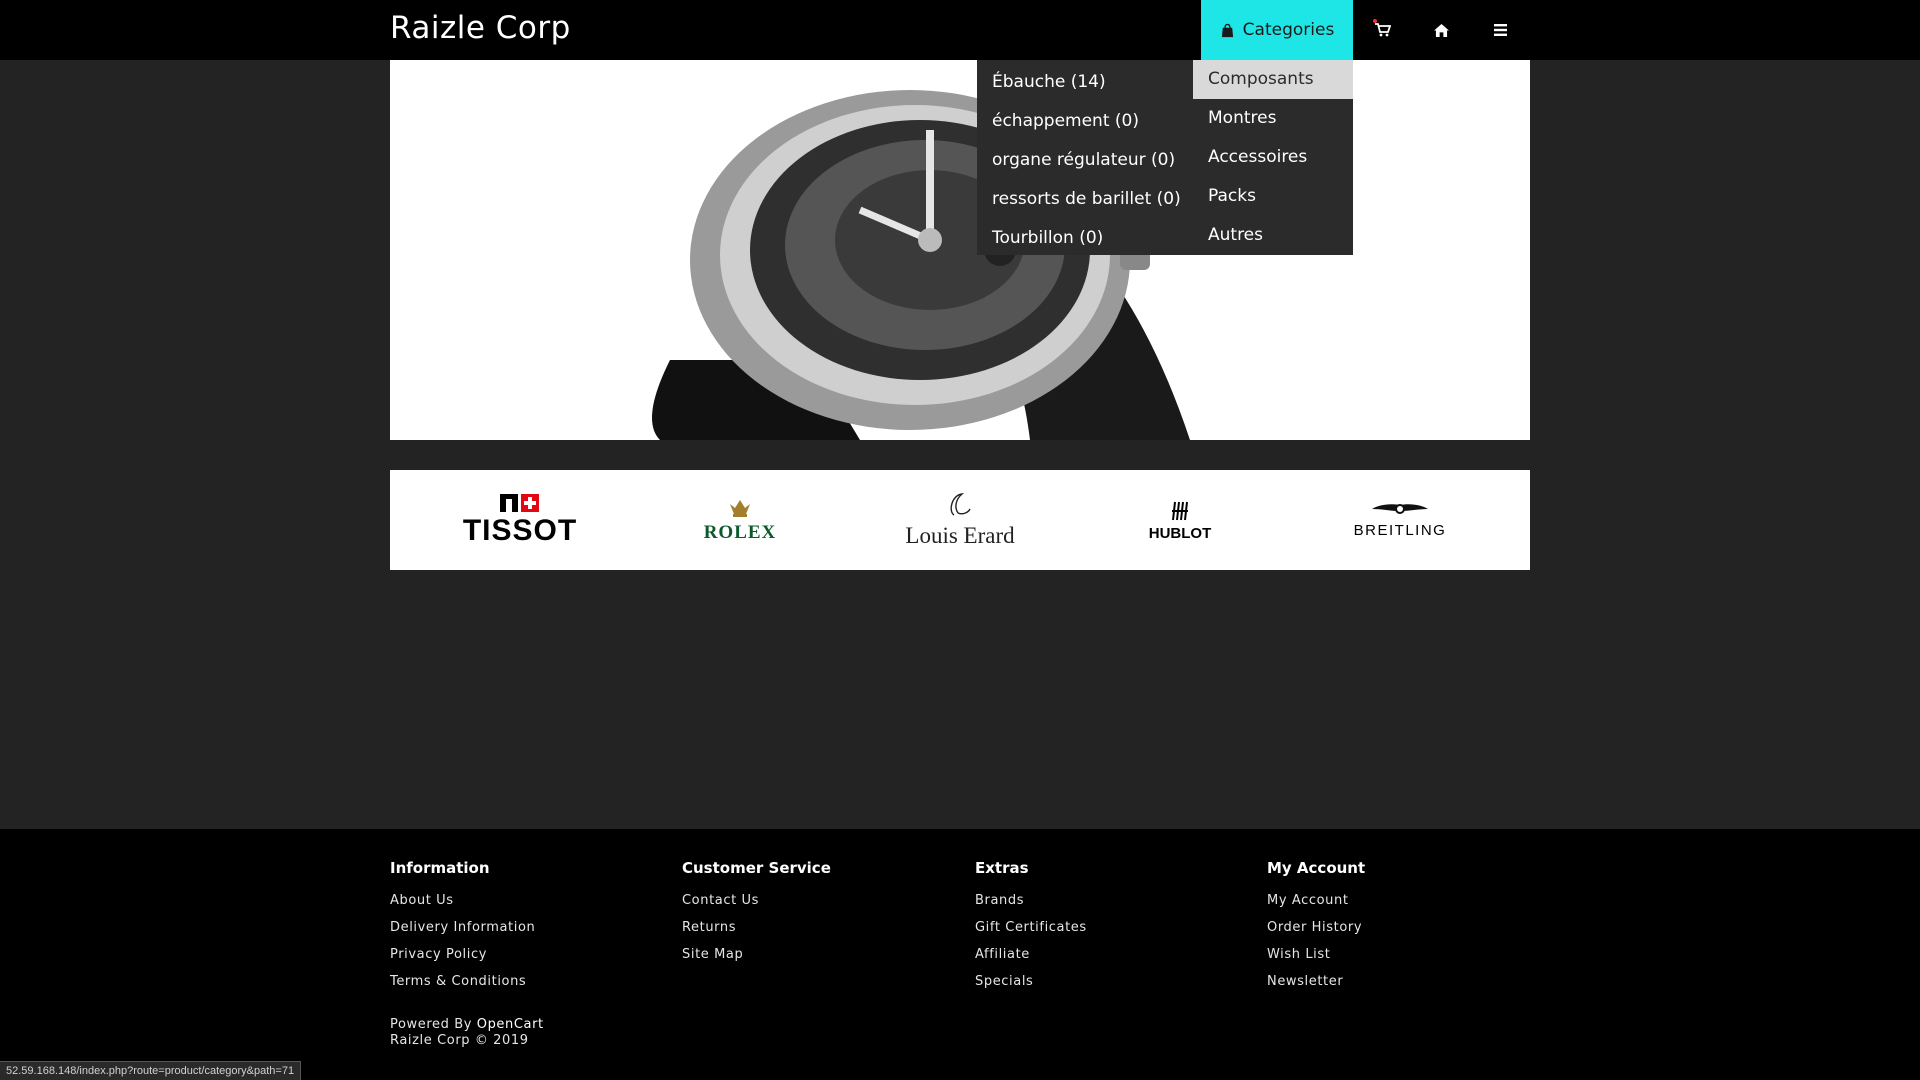  Describe the element at coordinates (1002, 868) in the screenshot. I see `footer-heading: Extras` at that location.